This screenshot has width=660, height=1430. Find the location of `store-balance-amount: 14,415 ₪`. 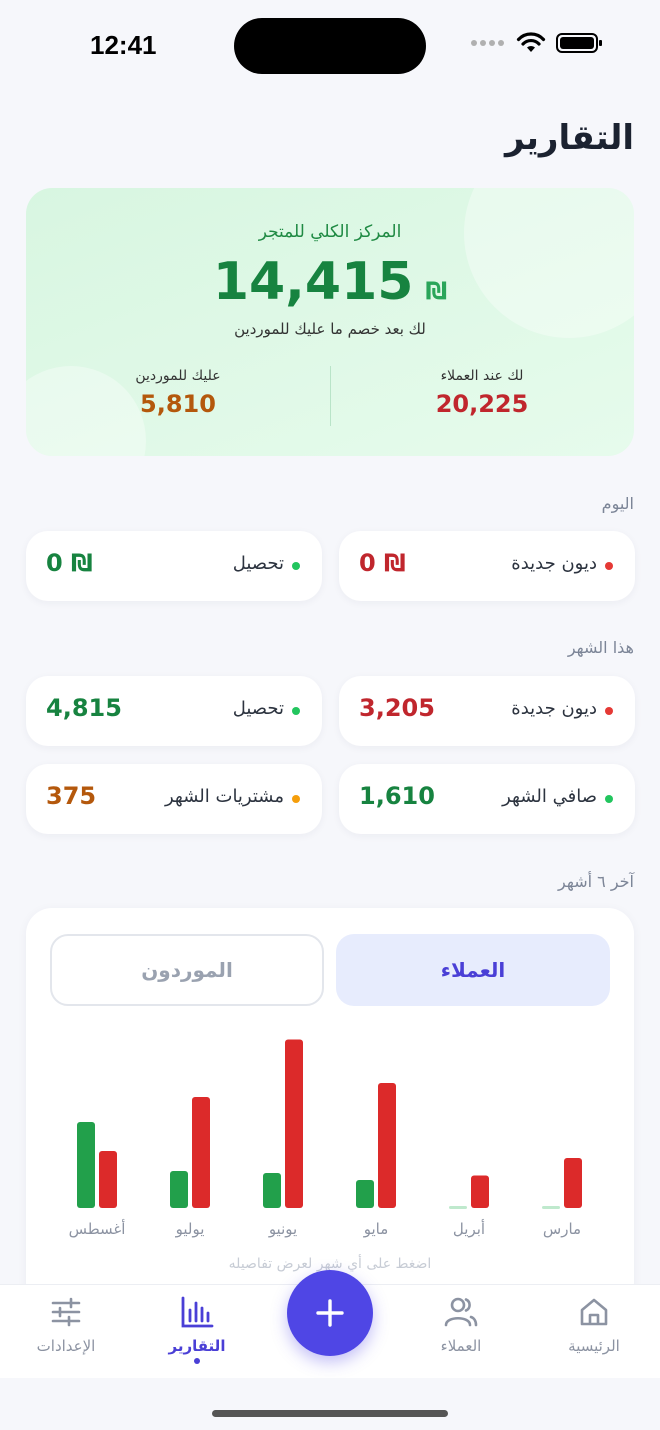

store-balance-amount: 14,415 ₪ is located at coordinates (330, 282).